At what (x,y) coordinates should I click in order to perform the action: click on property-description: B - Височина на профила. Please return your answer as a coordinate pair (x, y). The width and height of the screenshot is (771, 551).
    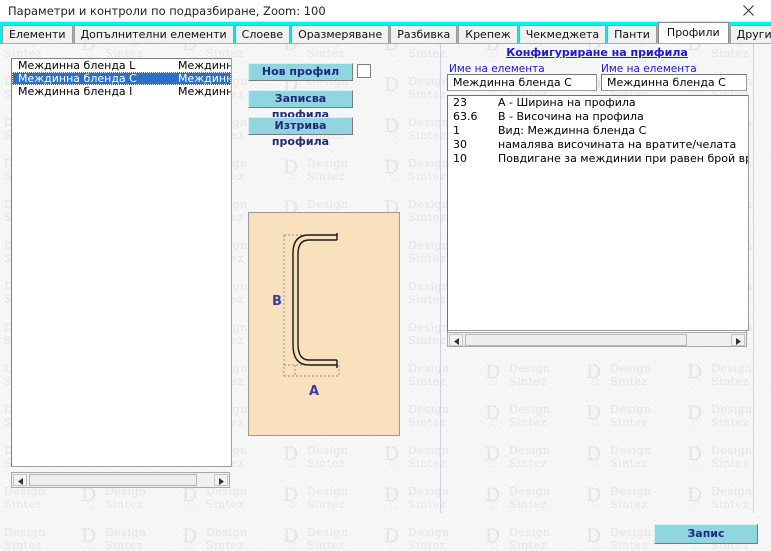
    Looking at the image, I should click on (571, 116).